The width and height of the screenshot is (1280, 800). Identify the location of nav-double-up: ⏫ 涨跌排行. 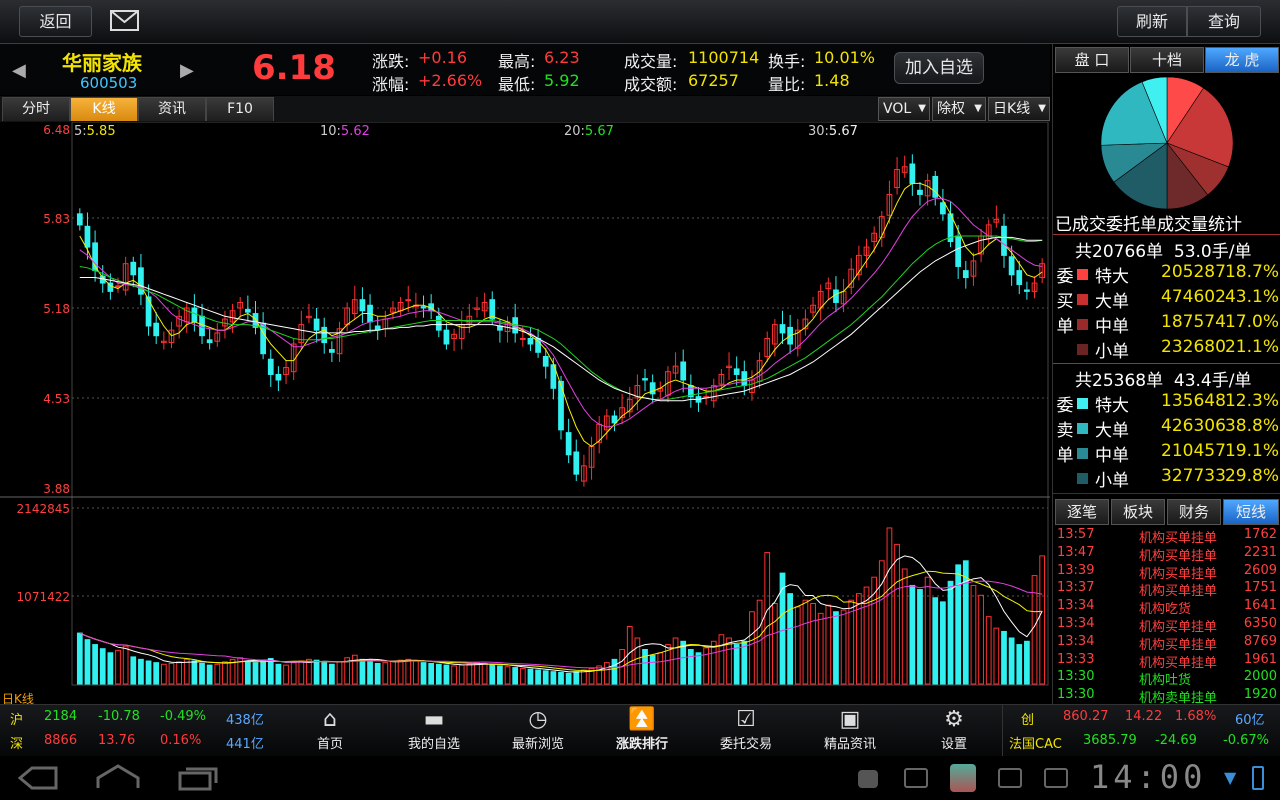
(642, 731).